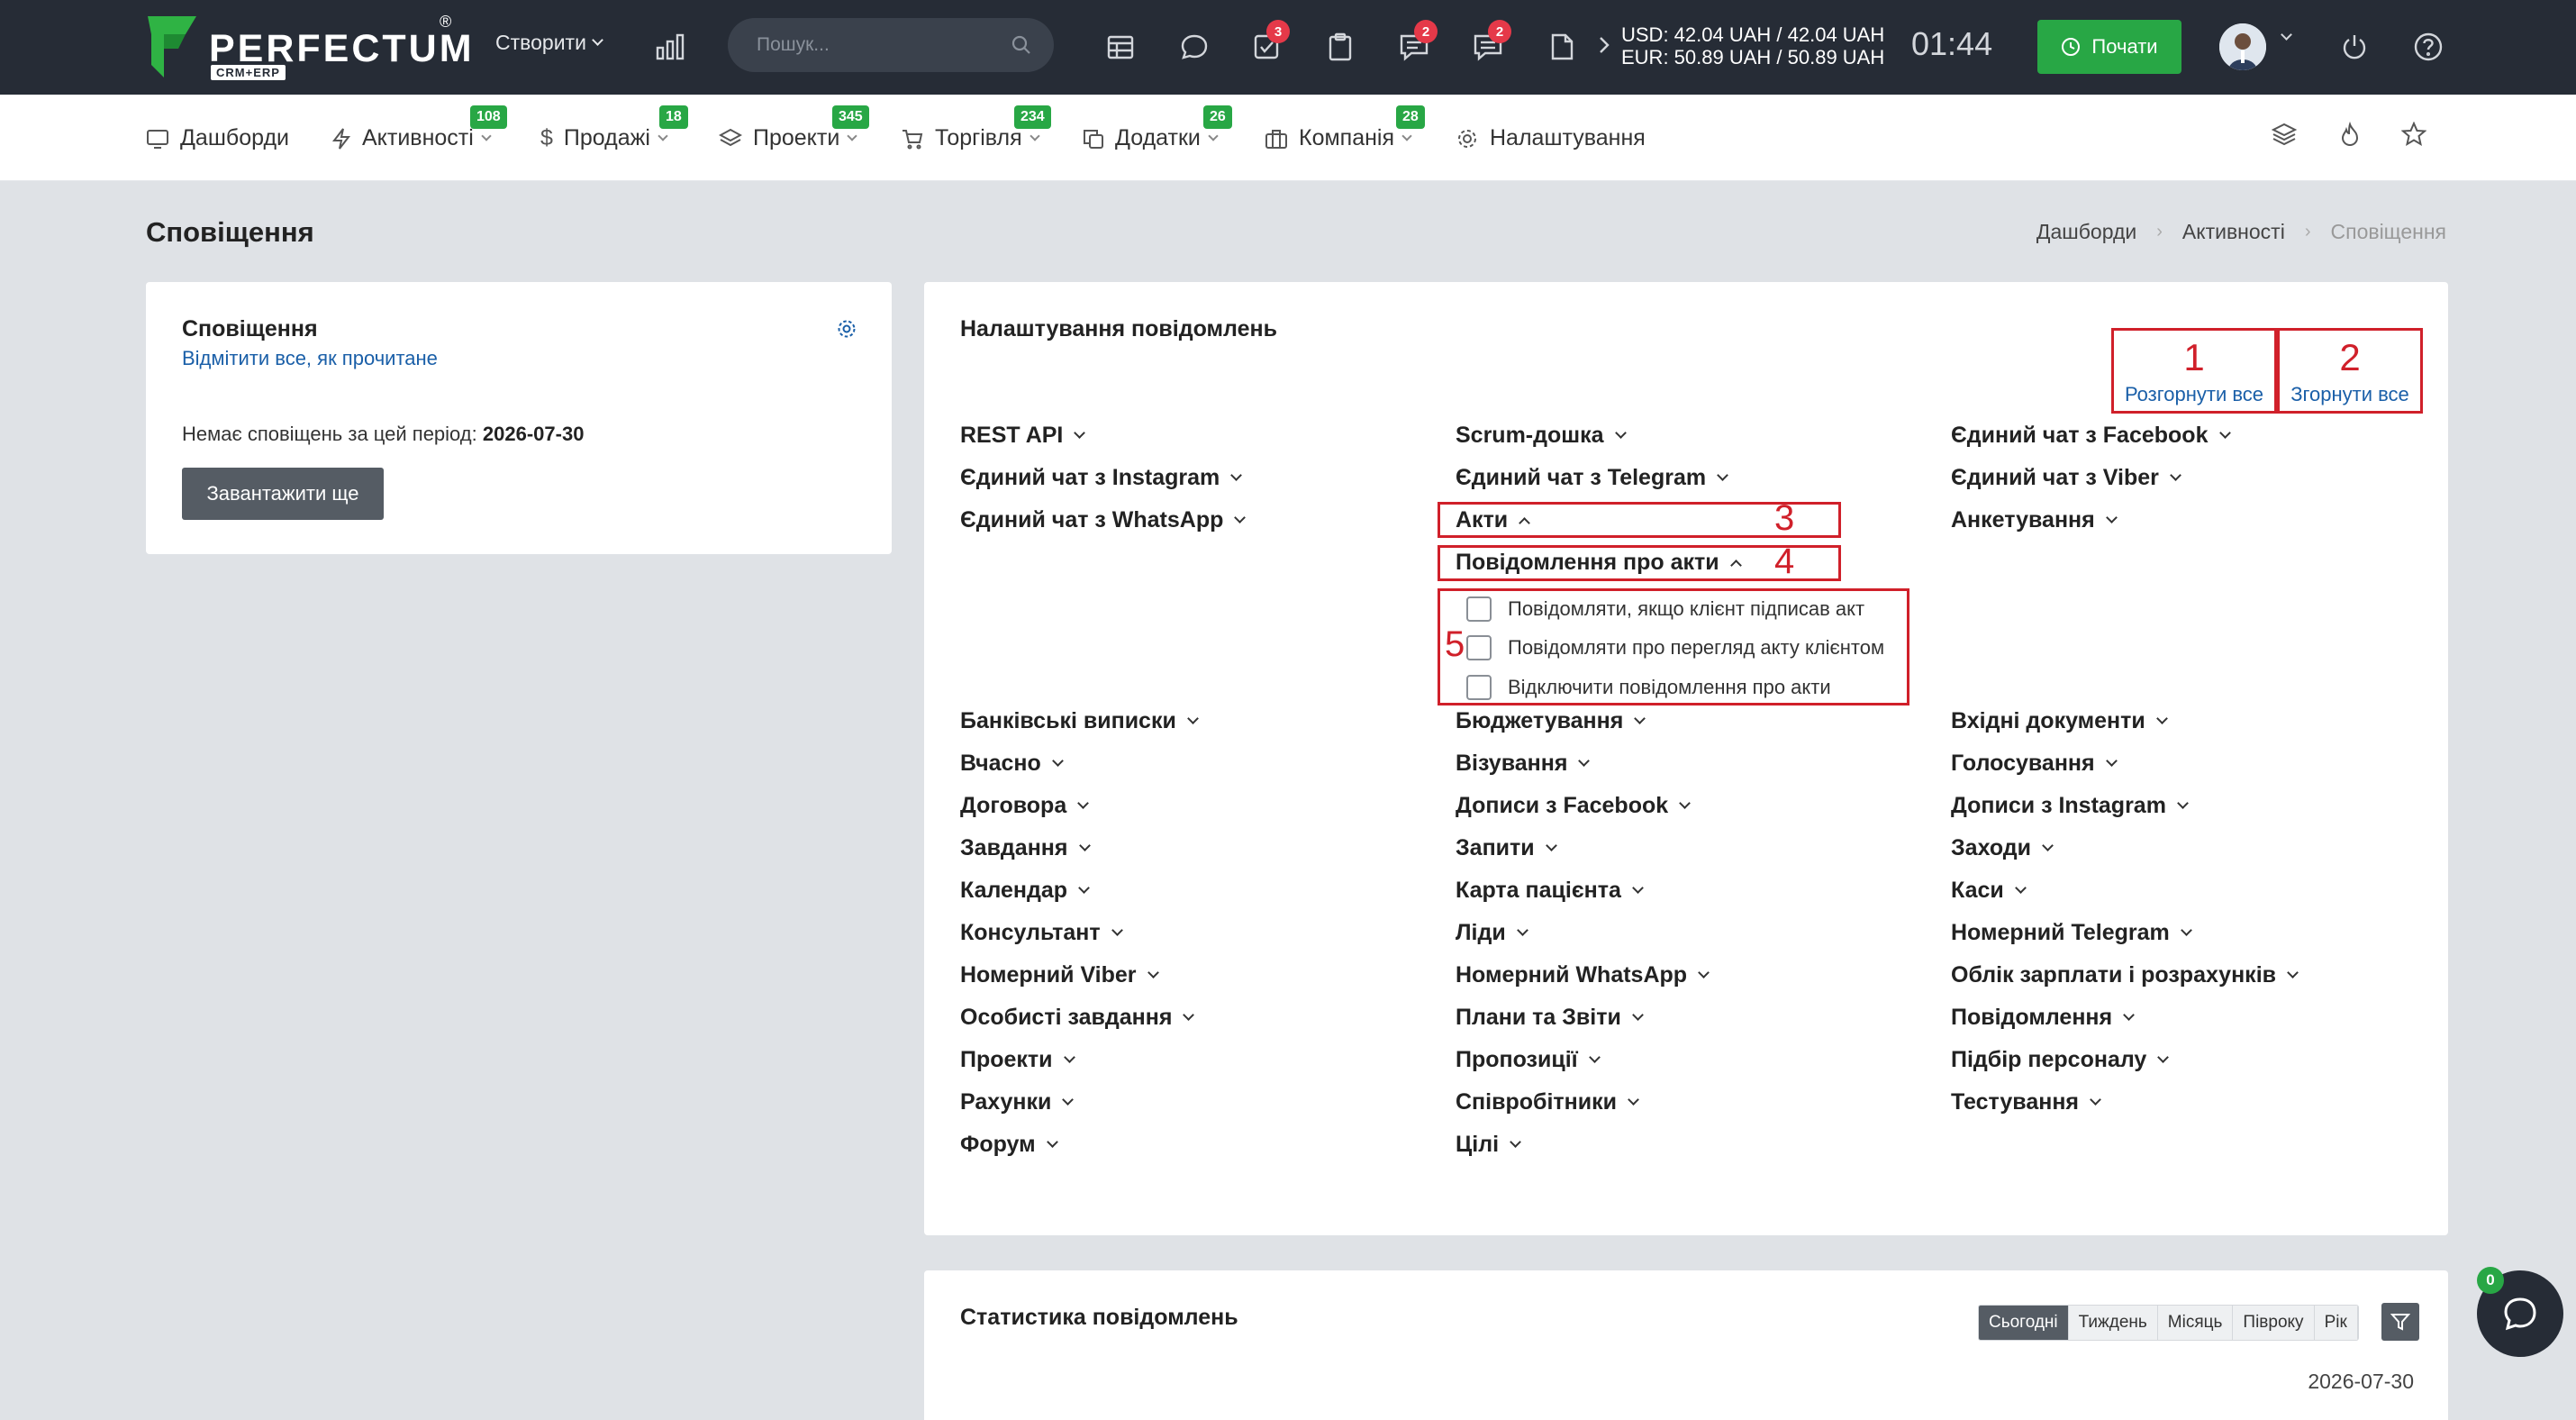  What do you see at coordinates (1077, 1018) in the screenshot?
I see `settings-group: Особисті завдання` at bounding box center [1077, 1018].